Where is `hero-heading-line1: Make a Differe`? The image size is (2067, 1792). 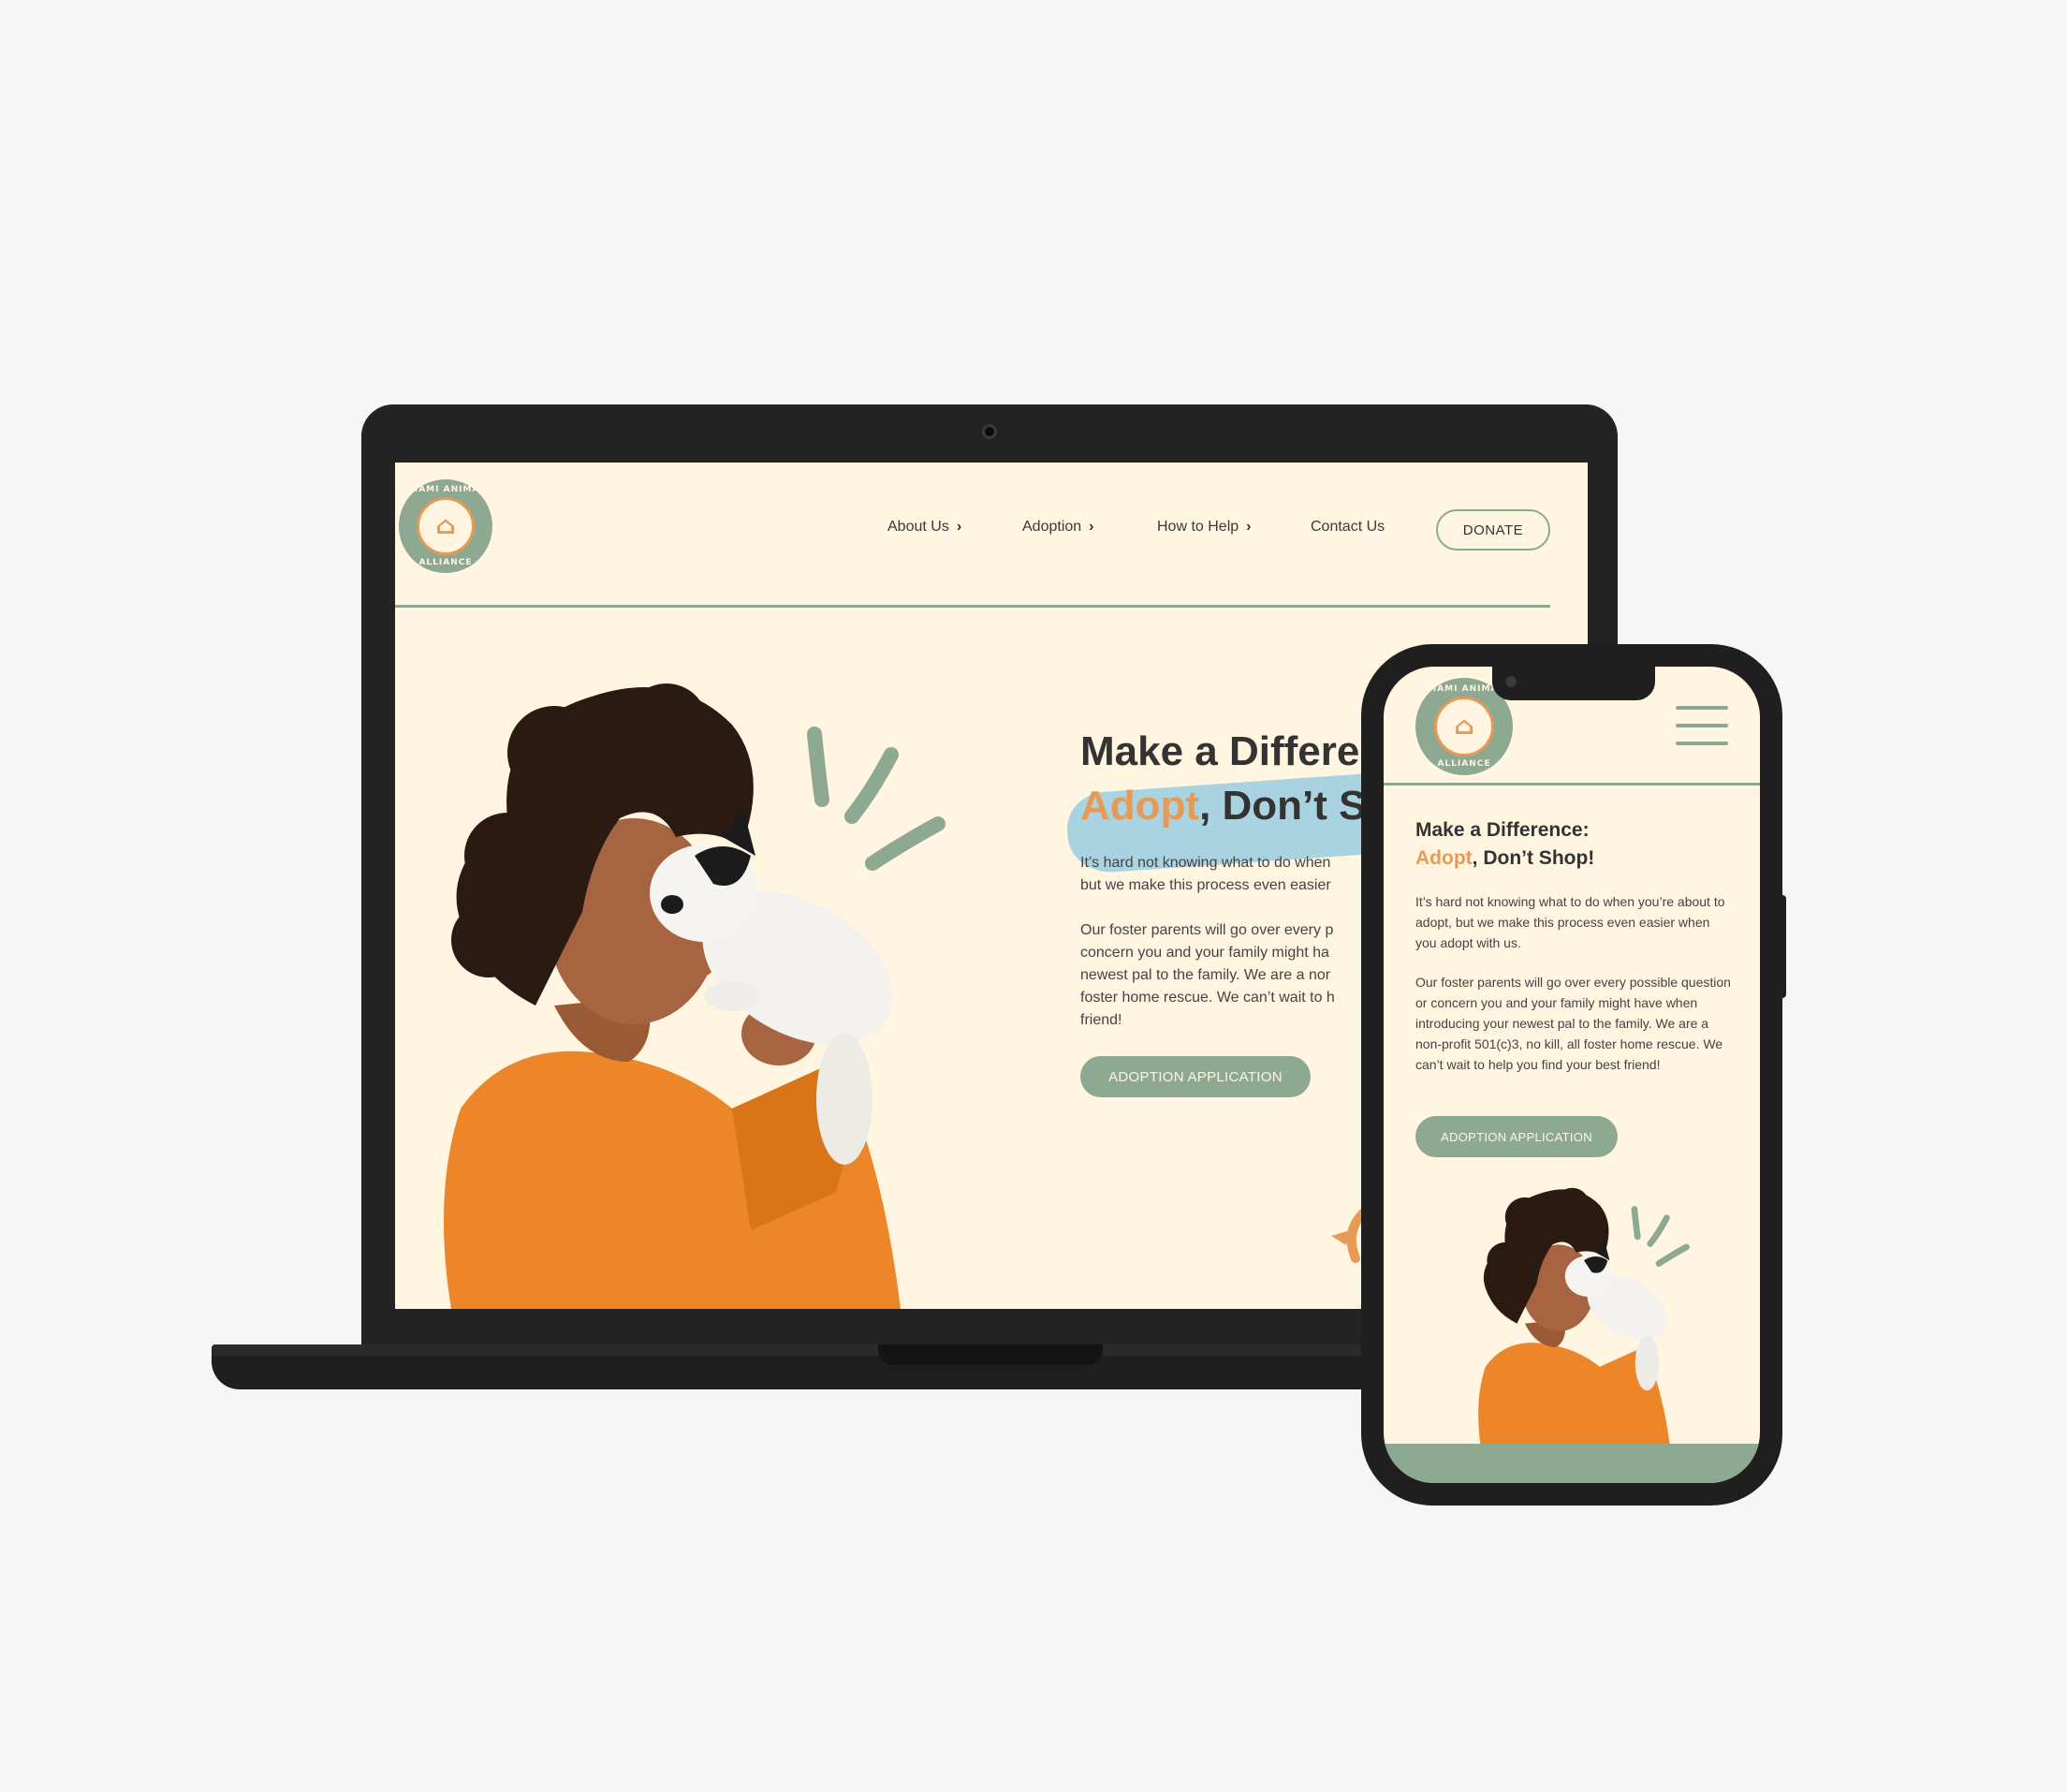 hero-heading-line1: Make a Differe is located at coordinates (1220, 751).